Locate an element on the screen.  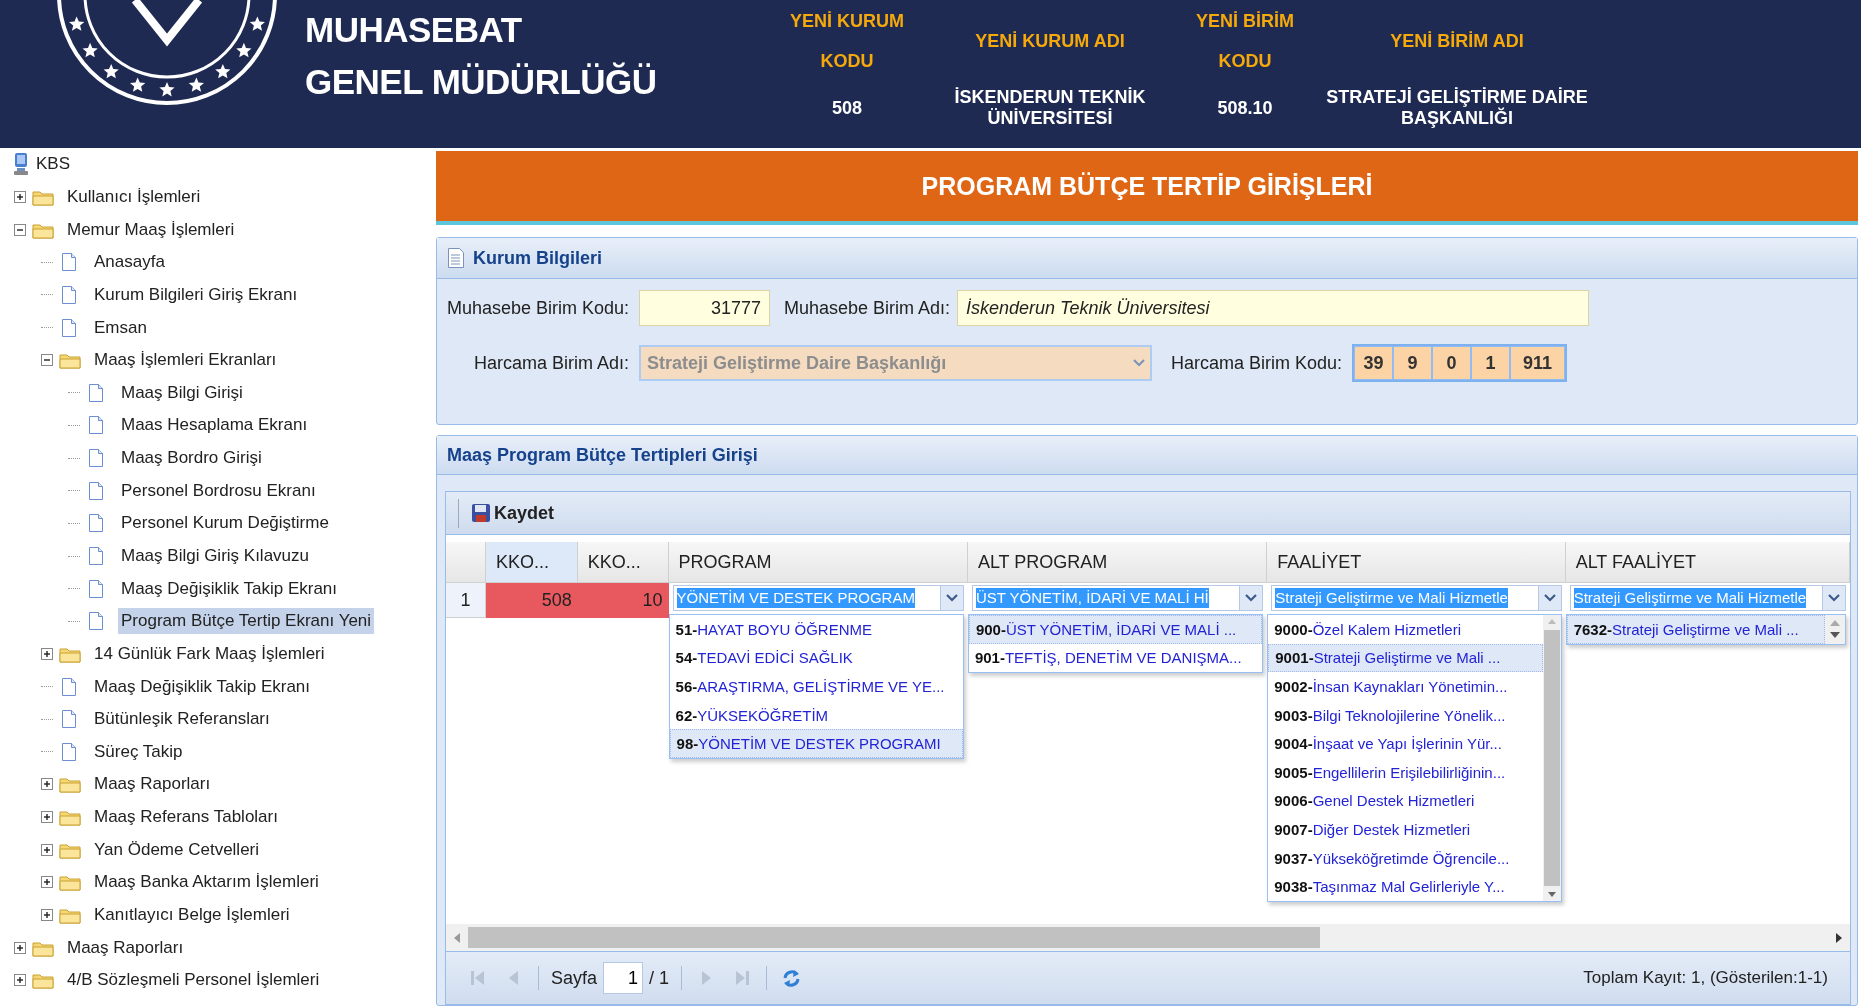
tree-item: Maaş Bordro Girişi is located at coordinates (191, 458).